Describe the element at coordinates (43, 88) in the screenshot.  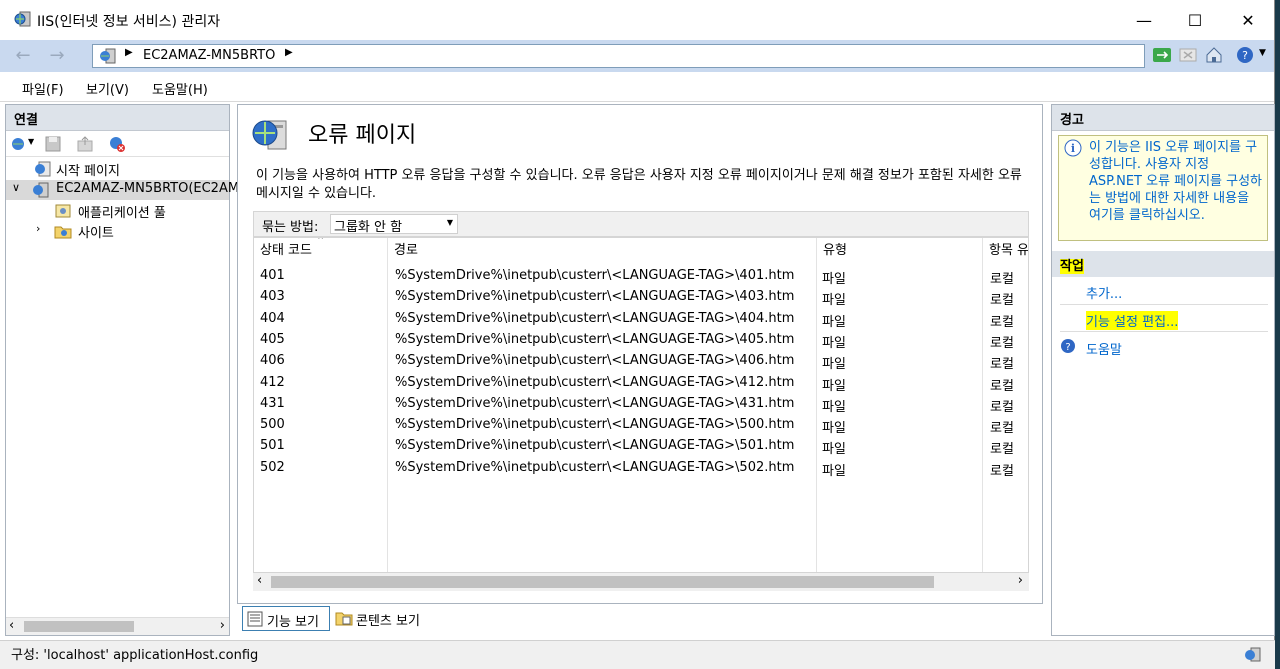
I see `menu-file: 파일(F)` at that location.